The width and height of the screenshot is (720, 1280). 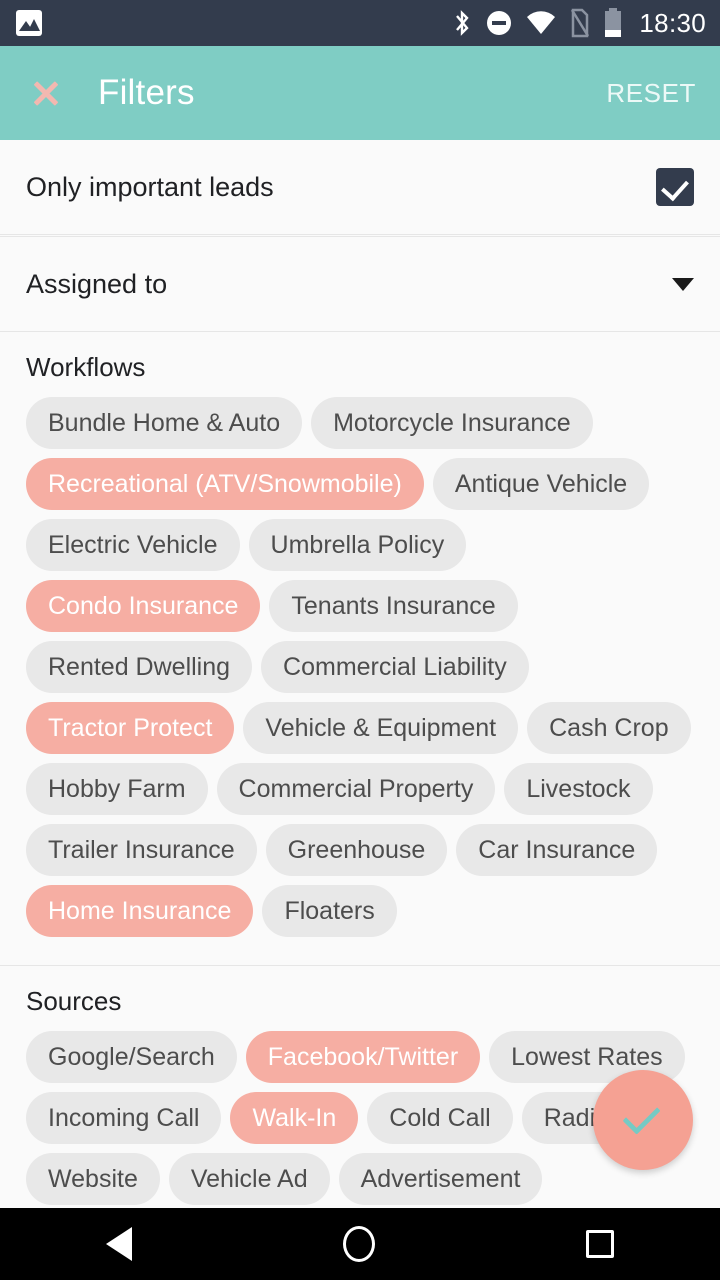 I want to click on status-bar: 18:30, so click(x=360, y=23).